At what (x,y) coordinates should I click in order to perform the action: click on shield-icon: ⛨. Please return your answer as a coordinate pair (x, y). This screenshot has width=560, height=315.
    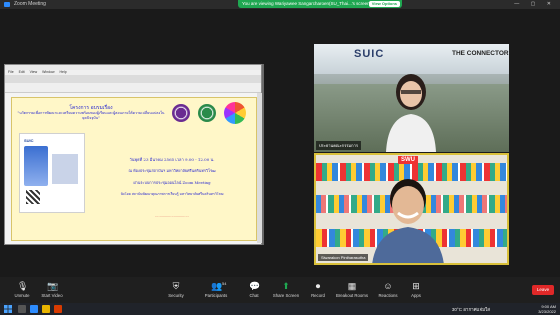
    Looking at the image, I should click on (176, 286).